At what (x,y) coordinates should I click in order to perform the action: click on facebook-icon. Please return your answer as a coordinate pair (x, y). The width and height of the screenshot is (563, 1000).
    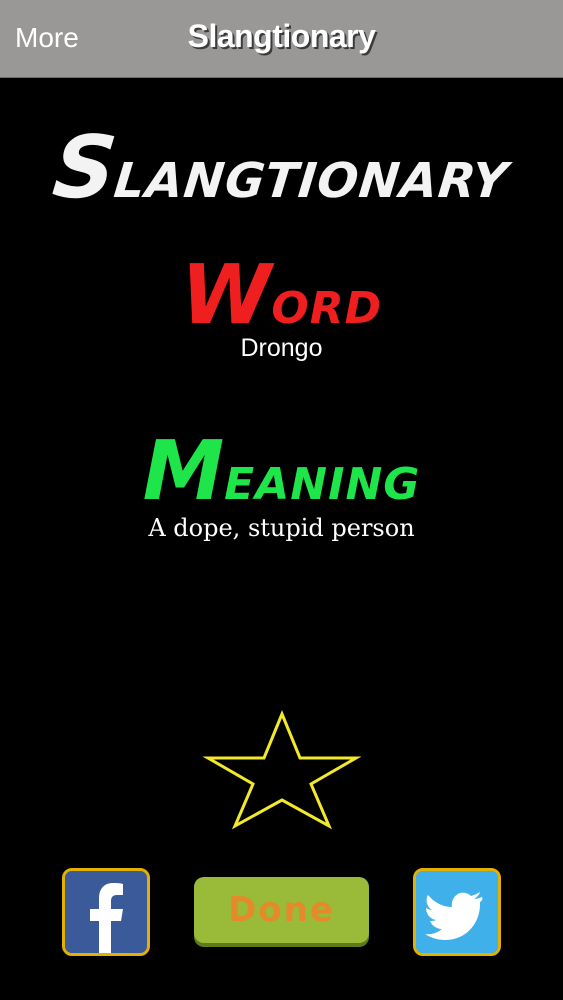
    Looking at the image, I should click on (106, 912).